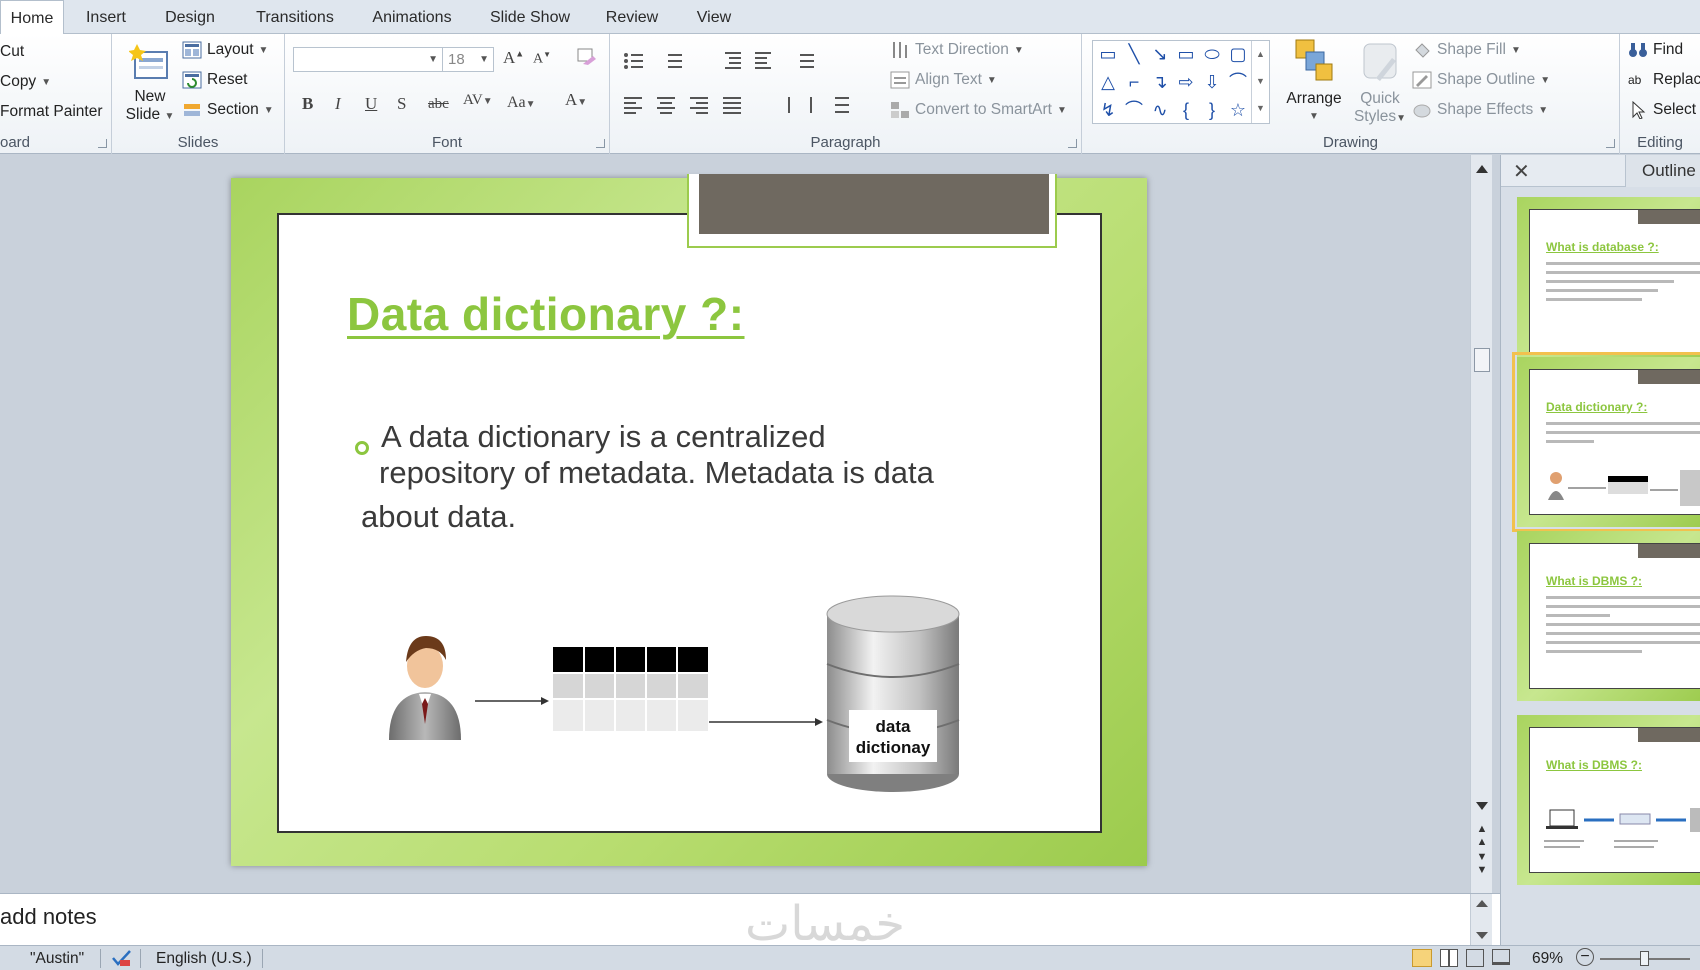 The image size is (1700, 970). I want to click on right-brace-shape-icon: }, so click(1212, 110).